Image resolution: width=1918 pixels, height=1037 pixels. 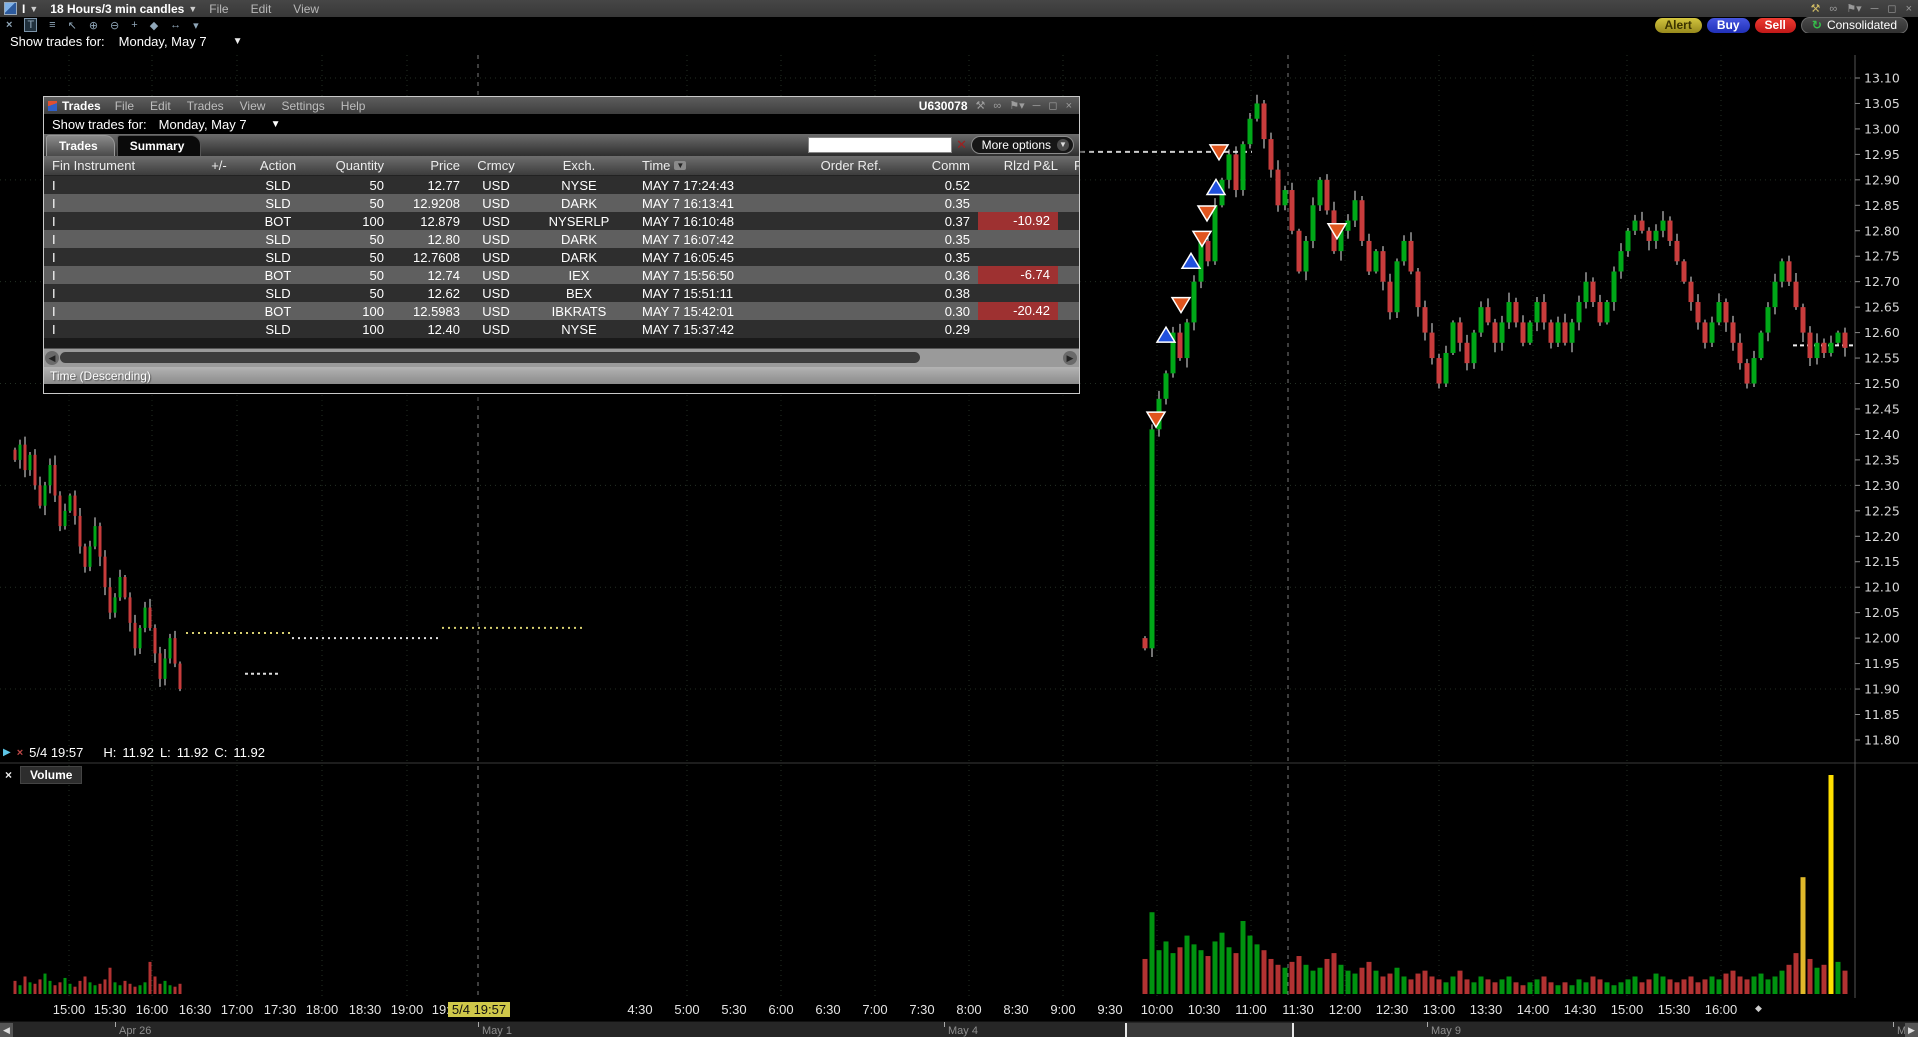 What do you see at coordinates (8, 775) in the screenshot?
I see `volume-close-icon: ×` at bounding box center [8, 775].